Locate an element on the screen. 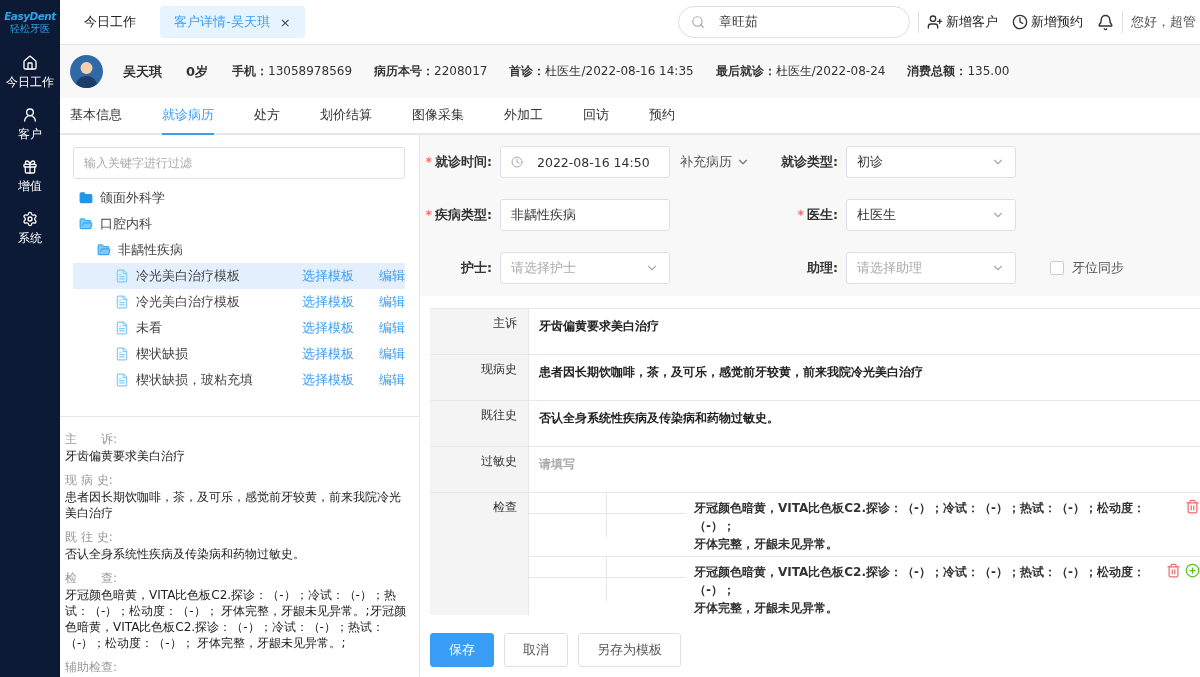 The height and width of the screenshot is (677, 1200). gift-icon is located at coordinates (30, 167).